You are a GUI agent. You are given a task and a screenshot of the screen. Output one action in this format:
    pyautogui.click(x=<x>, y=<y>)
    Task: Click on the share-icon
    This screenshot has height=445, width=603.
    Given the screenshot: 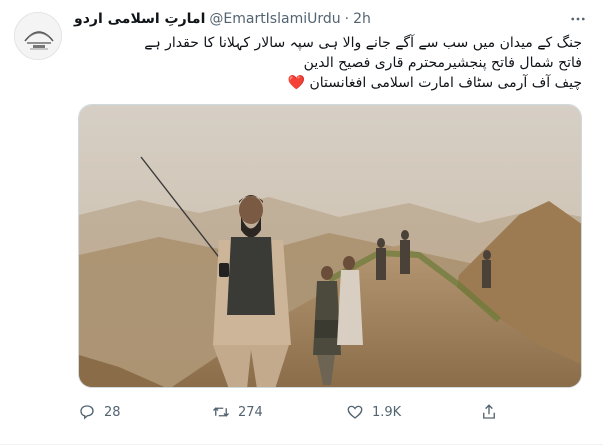 What is the action you would take?
    pyautogui.click(x=489, y=411)
    